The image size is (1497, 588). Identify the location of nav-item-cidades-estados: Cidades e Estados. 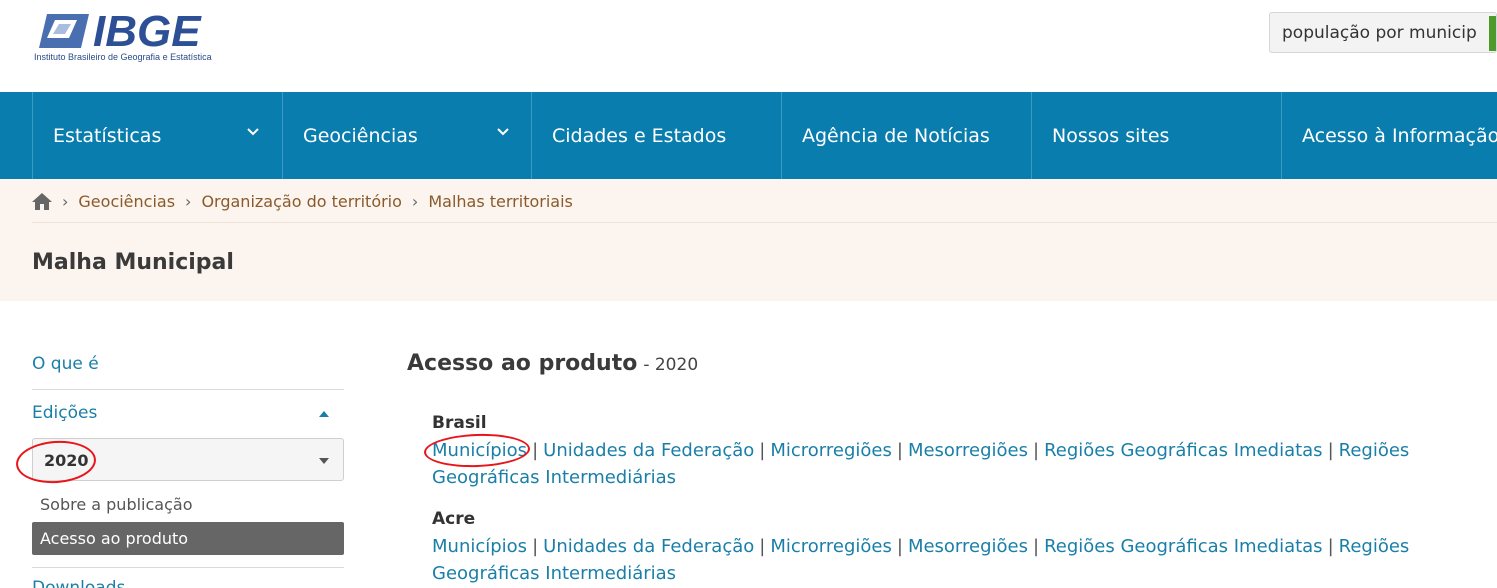
(656, 135).